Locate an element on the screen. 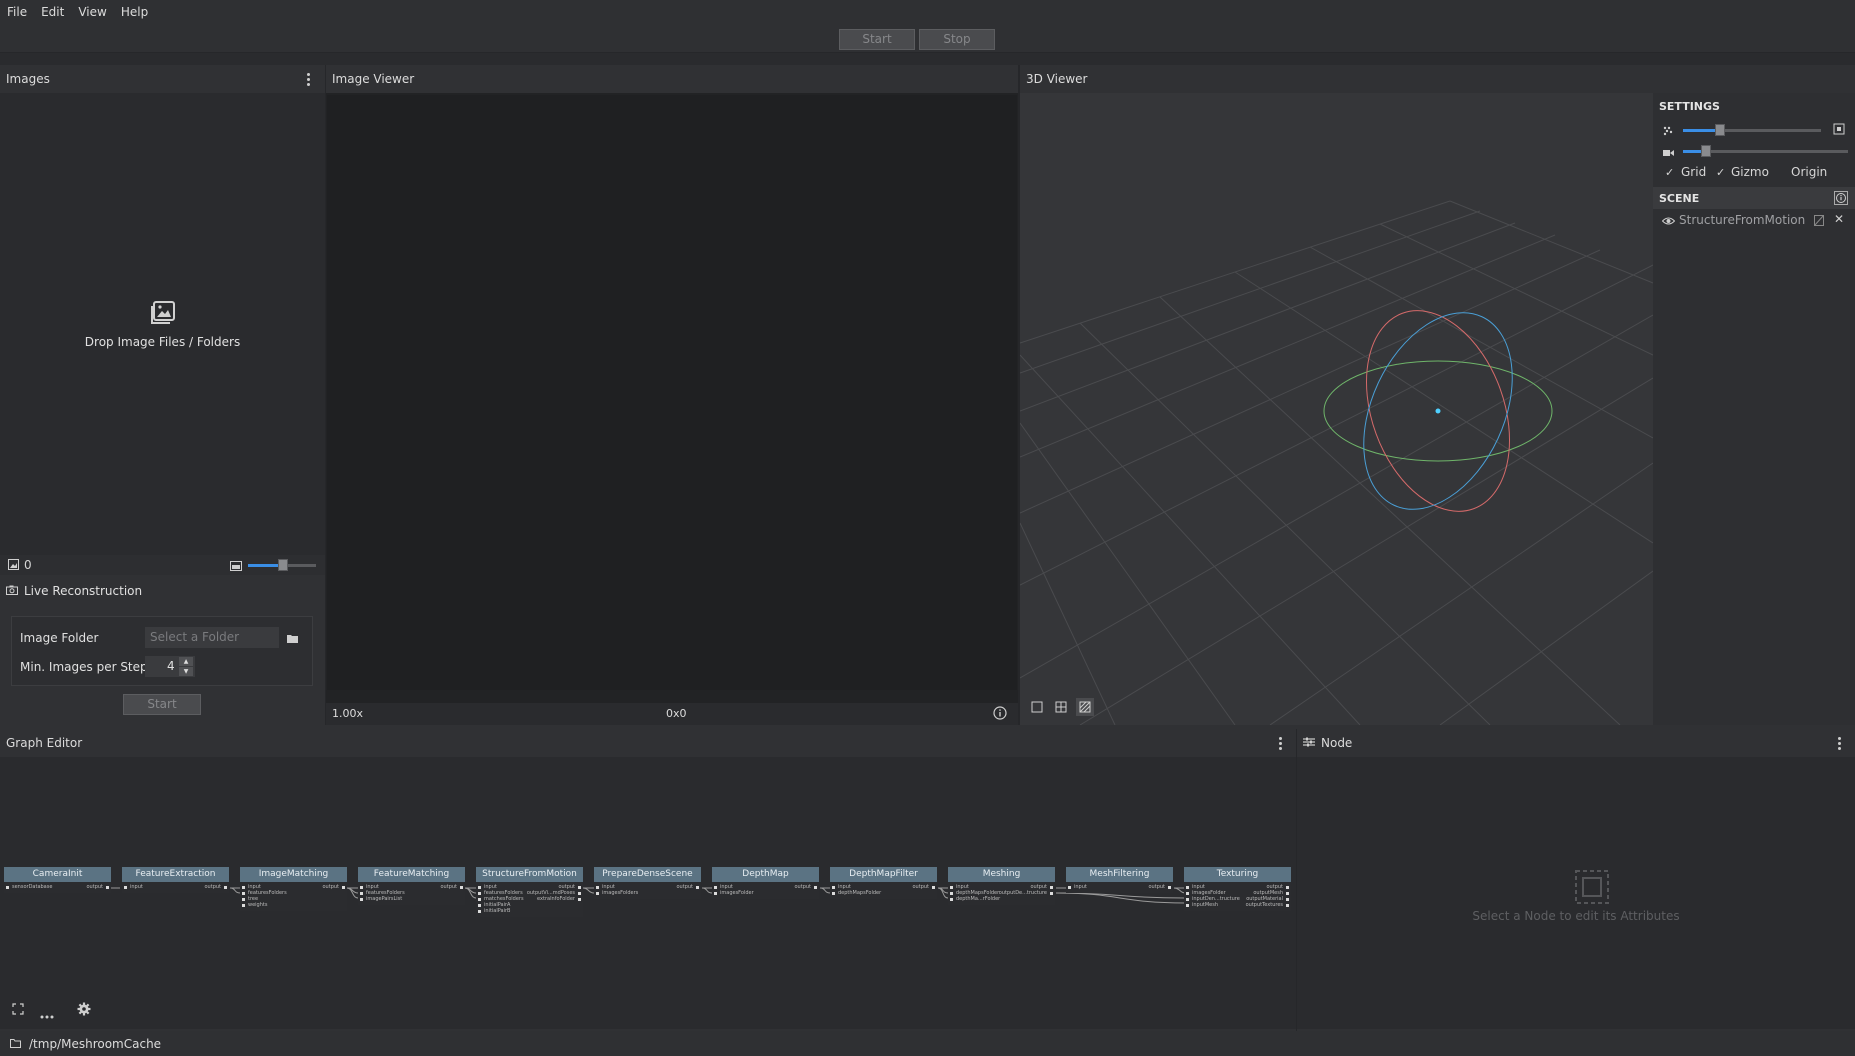 The width and height of the screenshot is (1855, 1056). live-start-button: Start is located at coordinates (162, 704).